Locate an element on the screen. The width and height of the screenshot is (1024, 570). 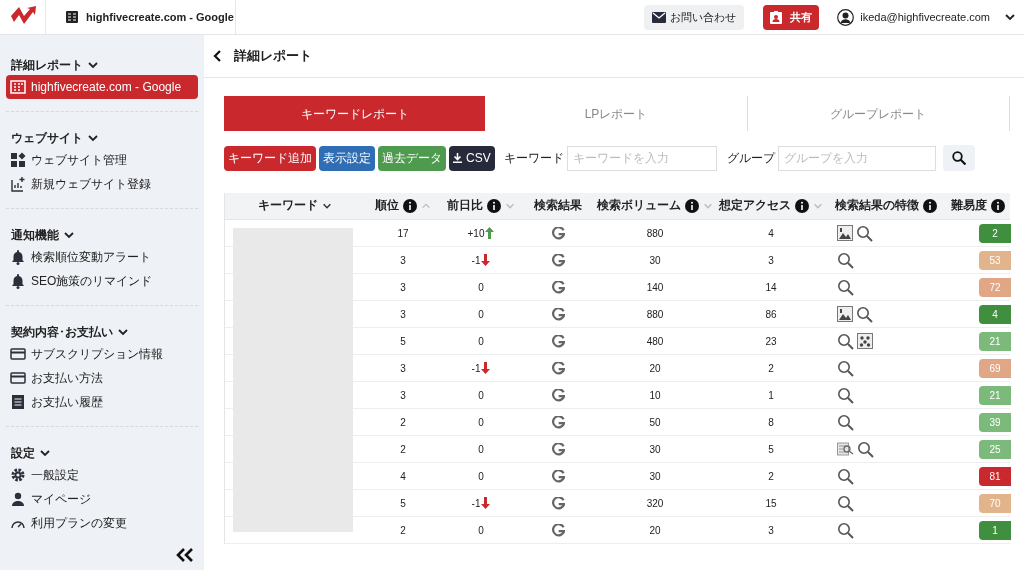
badge-icon is located at coordinates (776, 17).